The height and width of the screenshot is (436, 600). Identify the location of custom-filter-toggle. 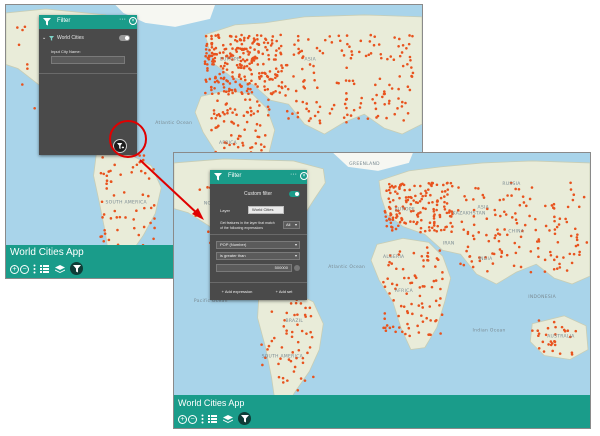
(294, 194).